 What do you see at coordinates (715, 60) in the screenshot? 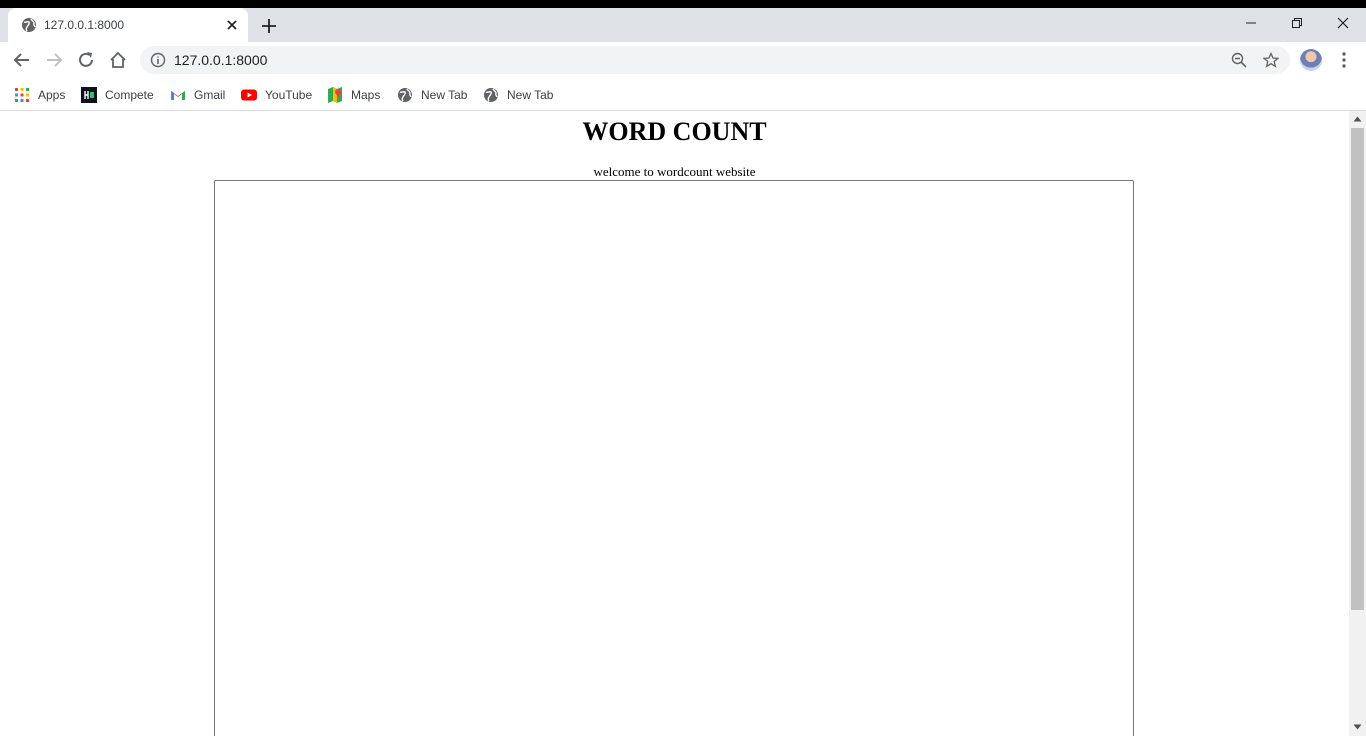
I see `address-bar: 127.0.0.1:8000` at bounding box center [715, 60].